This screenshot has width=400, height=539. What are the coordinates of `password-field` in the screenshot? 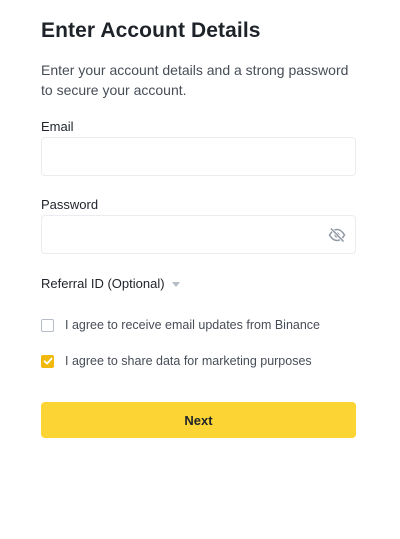 It's located at (198, 234).